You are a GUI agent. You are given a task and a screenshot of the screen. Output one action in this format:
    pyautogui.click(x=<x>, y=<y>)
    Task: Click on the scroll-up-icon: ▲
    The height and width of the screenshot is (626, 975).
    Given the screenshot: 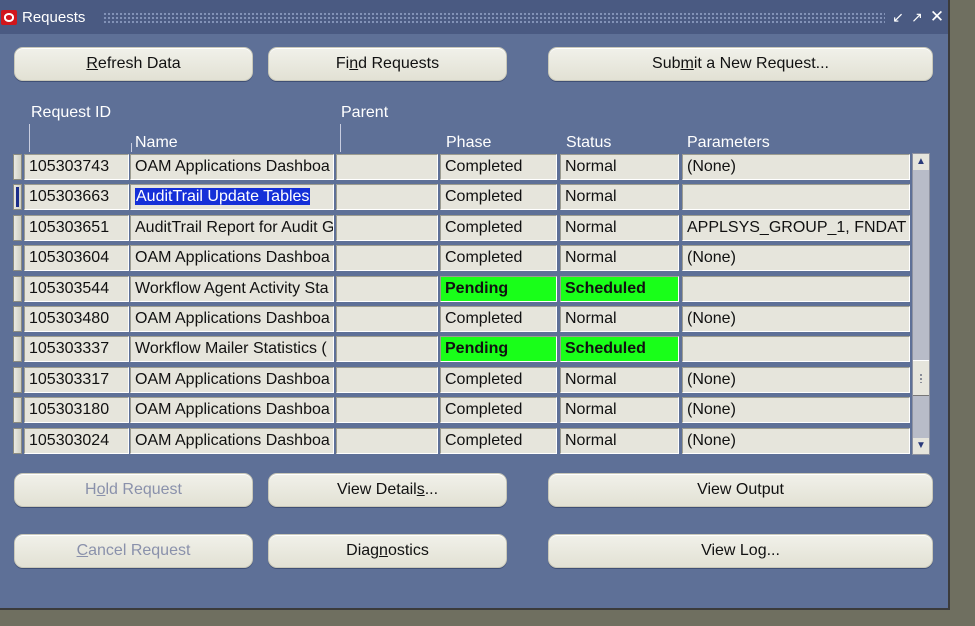 What is the action you would take?
    pyautogui.click(x=921, y=162)
    